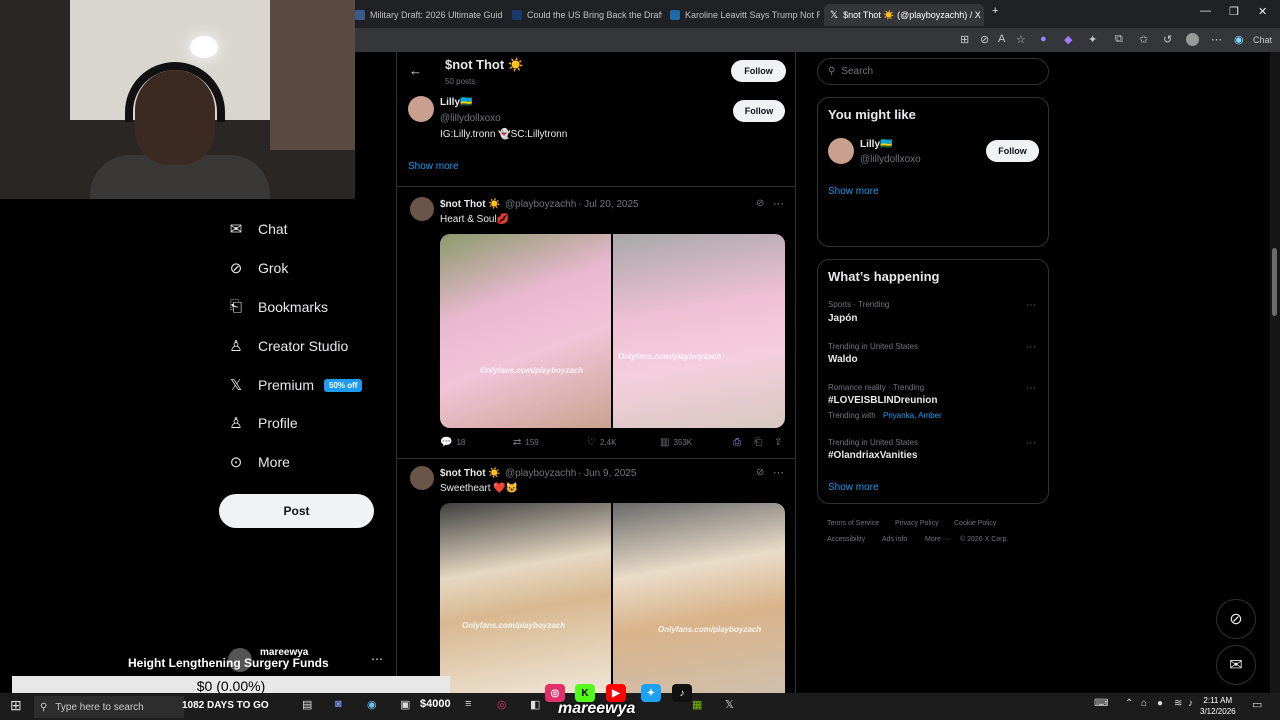 The height and width of the screenshot is (720, 1280). What do you see at coordinates (258, 268) in the screenshot?
I see `nav-grok: ⊘ Grok` at bounding box center [258, 268].